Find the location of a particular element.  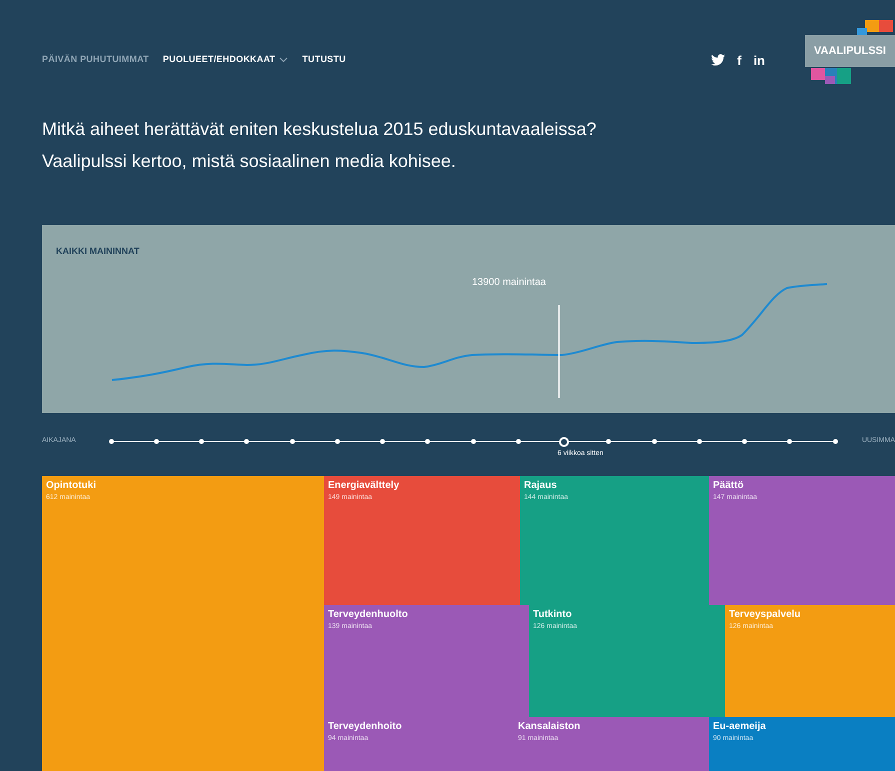

marker-label: 13900 mainintaa is located at coordinates (509, 283).